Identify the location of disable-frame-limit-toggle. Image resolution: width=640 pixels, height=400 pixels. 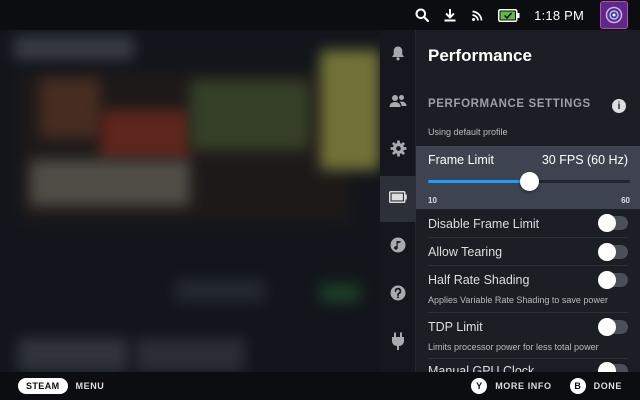
(613, 223).